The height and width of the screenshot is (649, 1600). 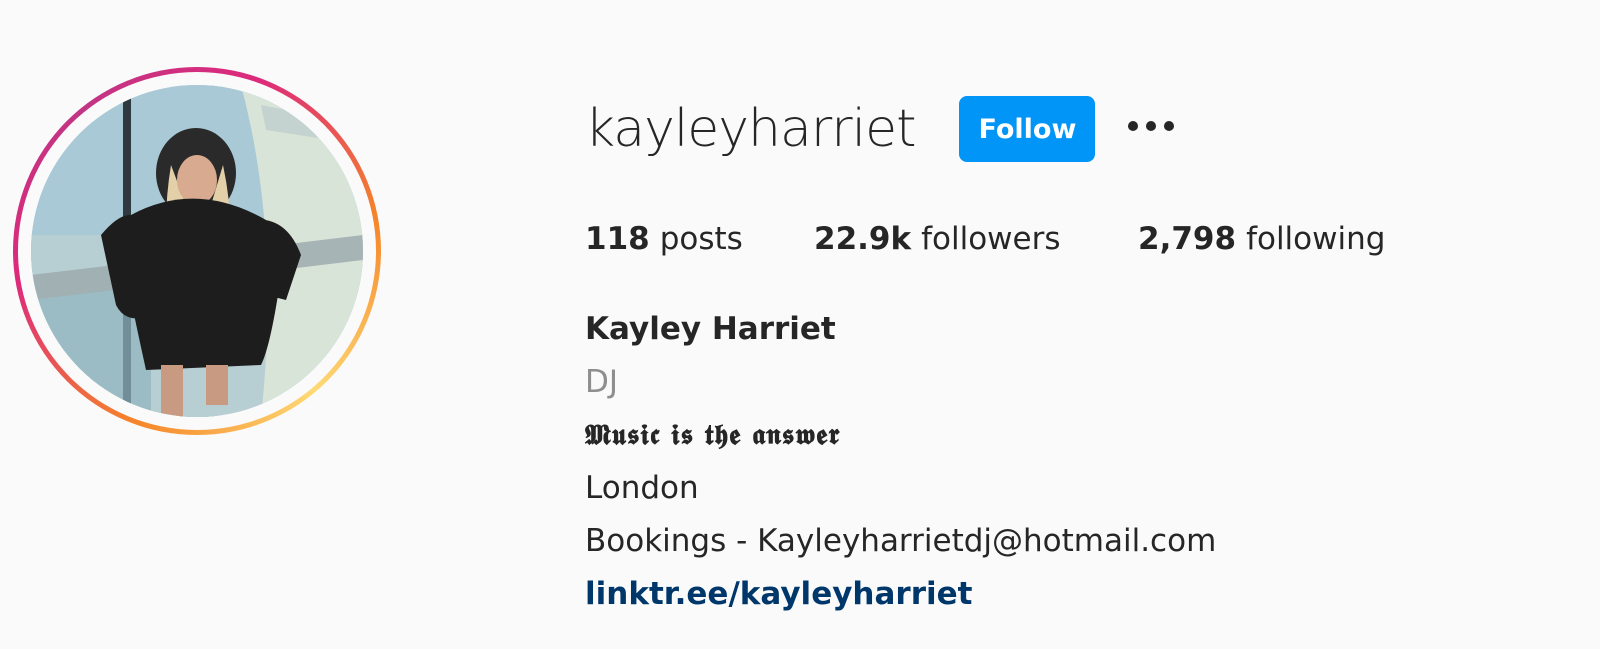 I want to click on full-name: Kayley Harriet, so click(x=710, y=329).